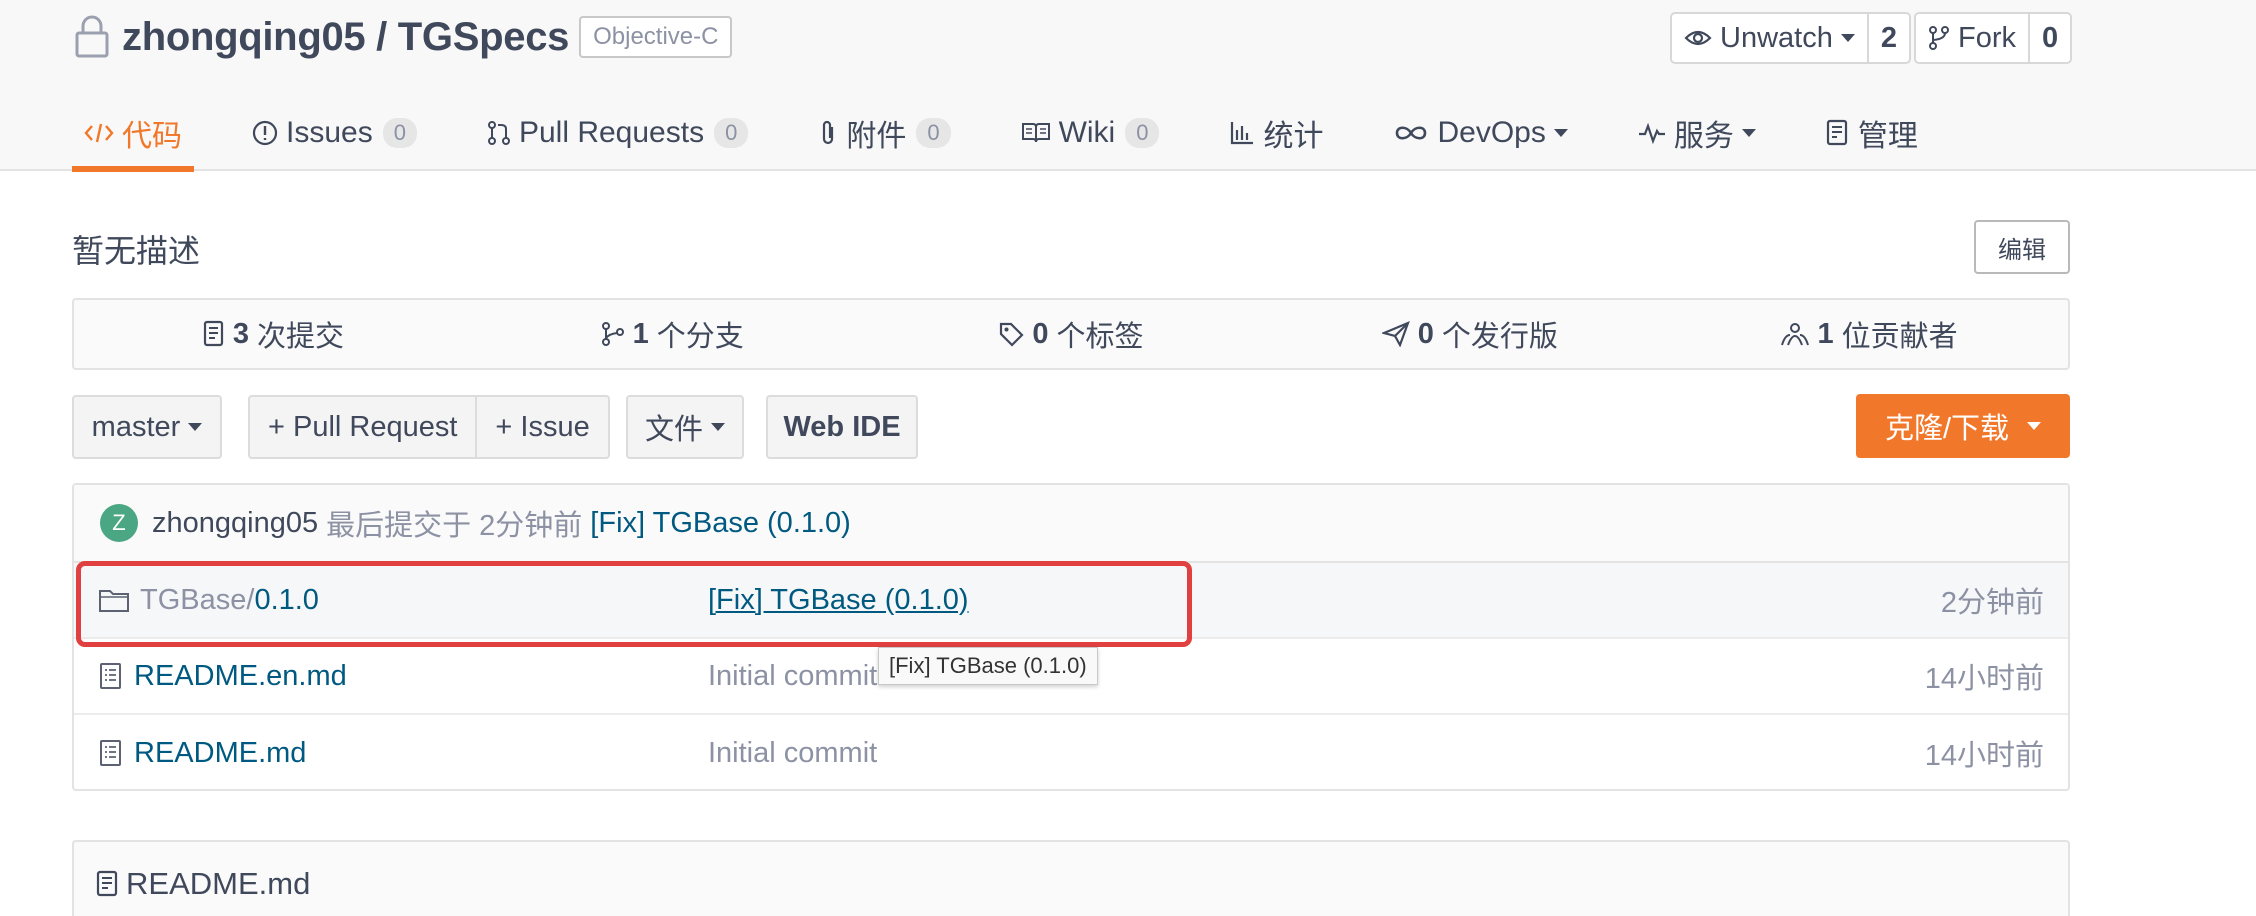  I want to click on clone-download-button: 克隆/下载, so click(1963, 426).